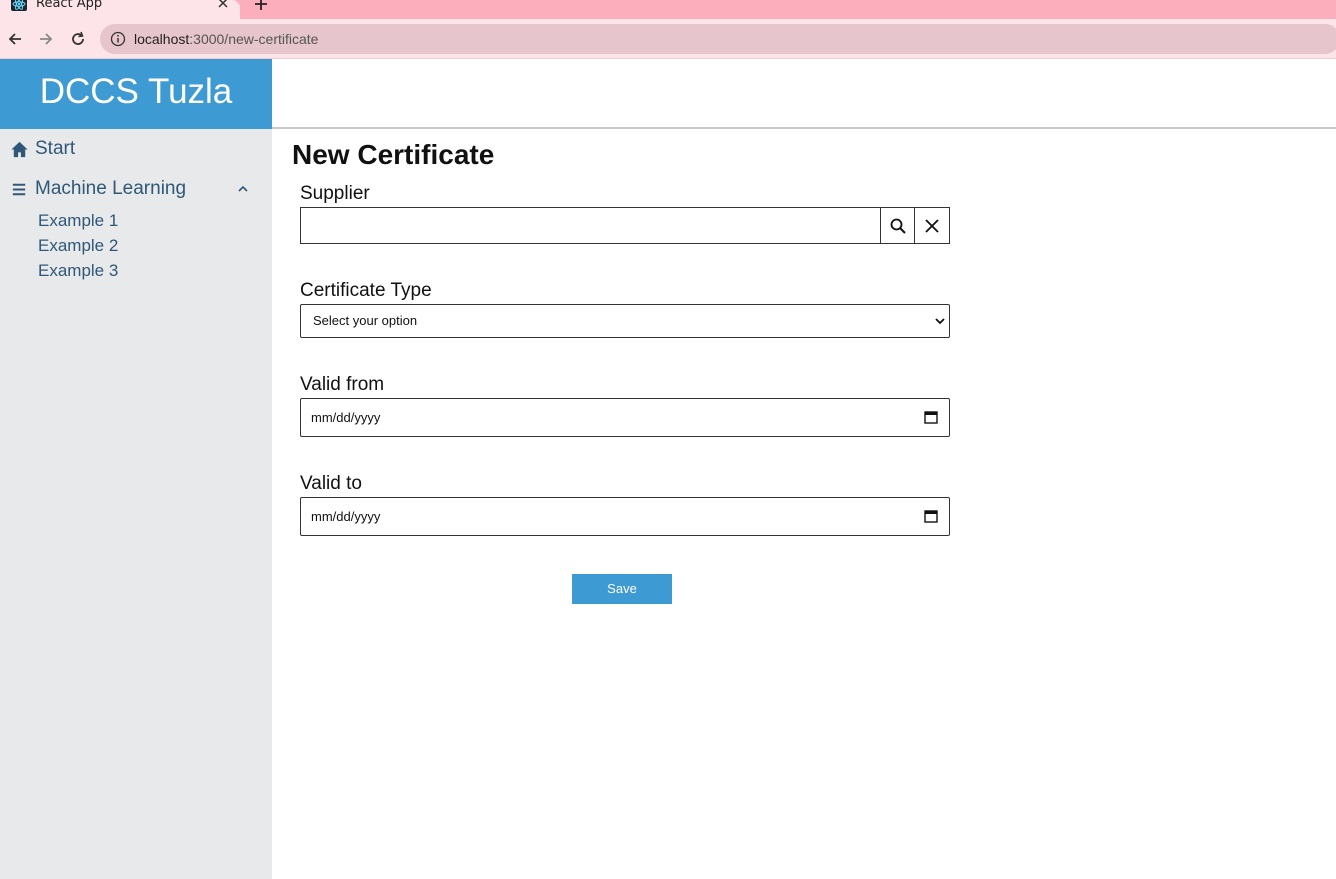 The width and height of the screenshot is (1336, 879). I want to click on supplier-clear-button, so click(931, 225).